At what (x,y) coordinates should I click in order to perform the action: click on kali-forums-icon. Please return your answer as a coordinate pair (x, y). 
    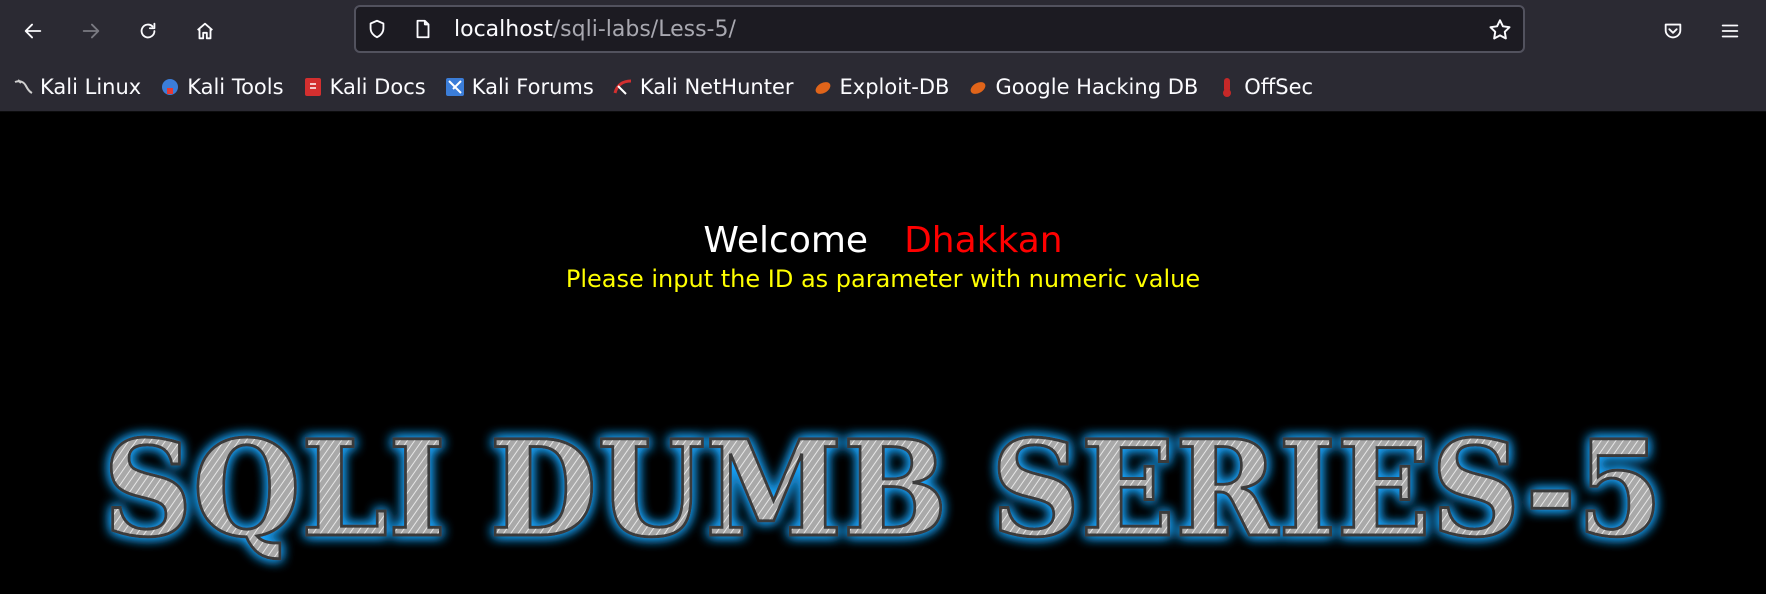
    Looking at the image, I should click on (454, 86).